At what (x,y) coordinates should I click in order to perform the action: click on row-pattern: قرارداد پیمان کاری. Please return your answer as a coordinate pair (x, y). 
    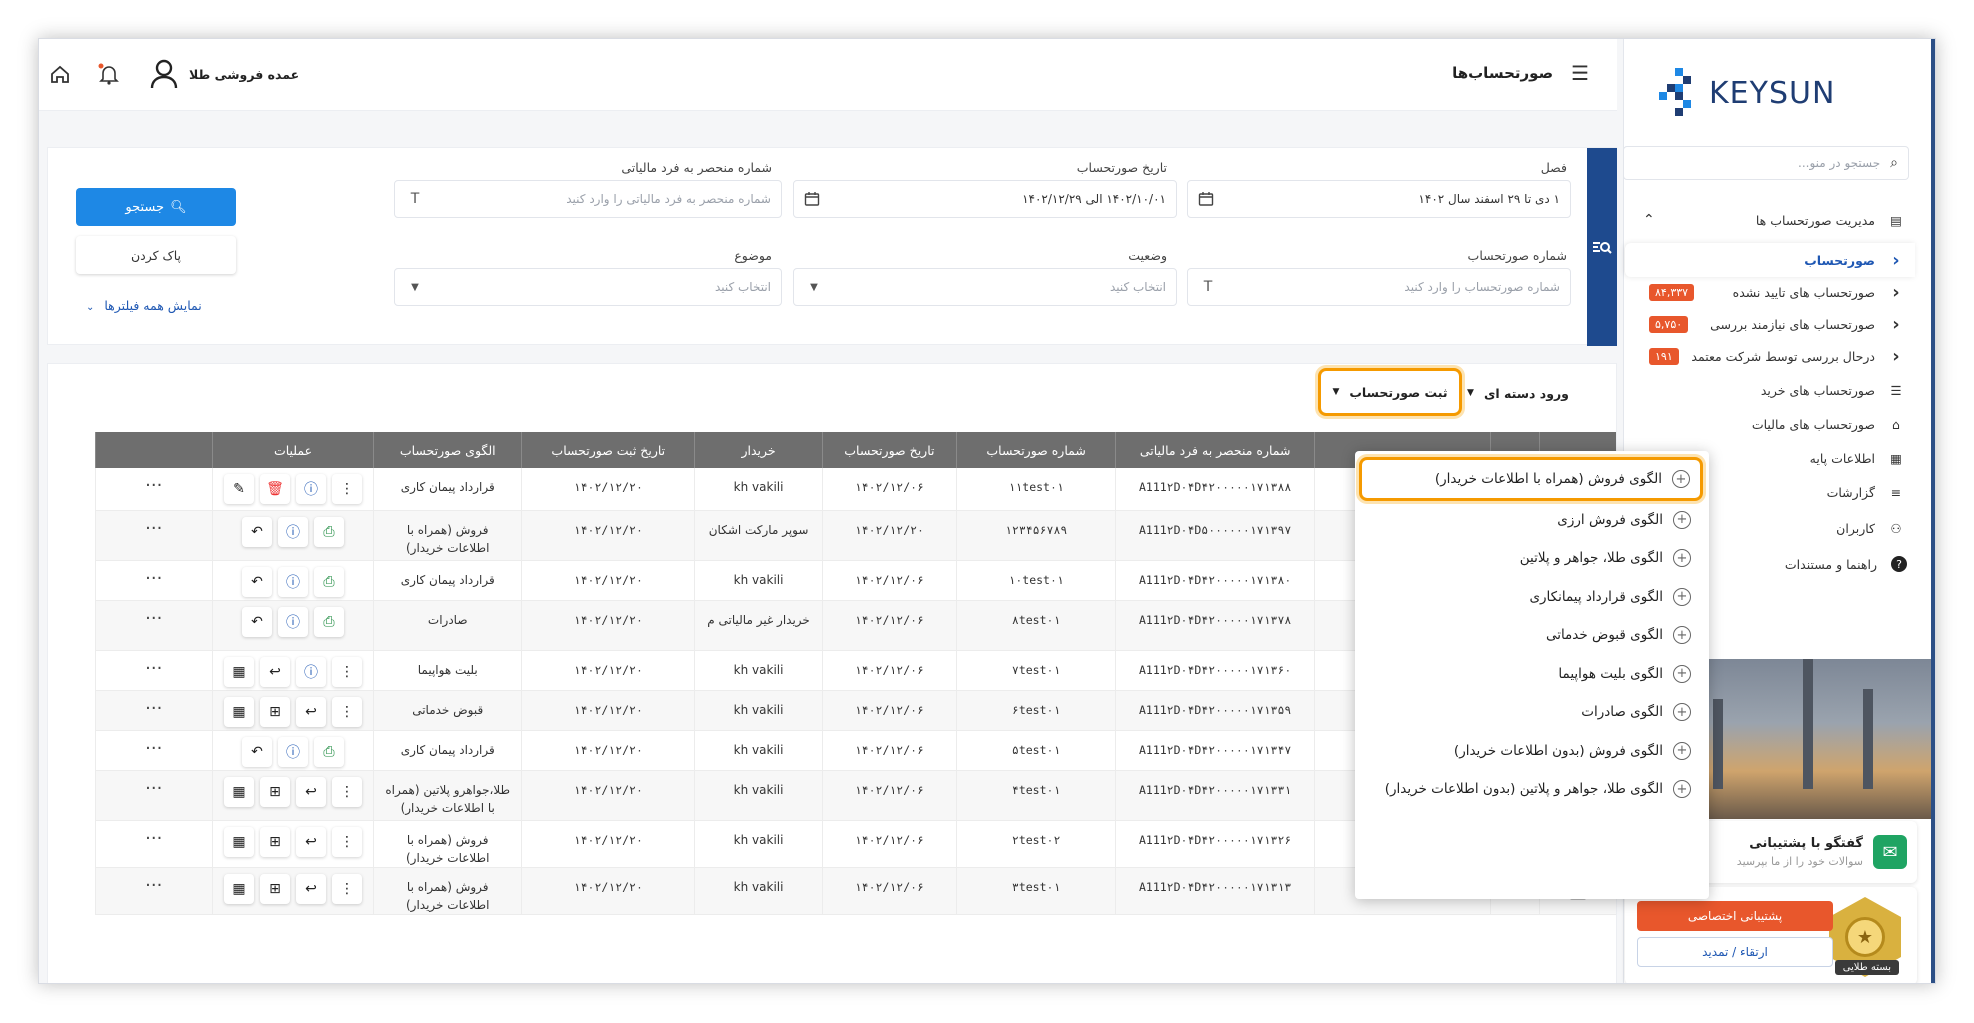
    Looking at the image, I should click on (447, 750).